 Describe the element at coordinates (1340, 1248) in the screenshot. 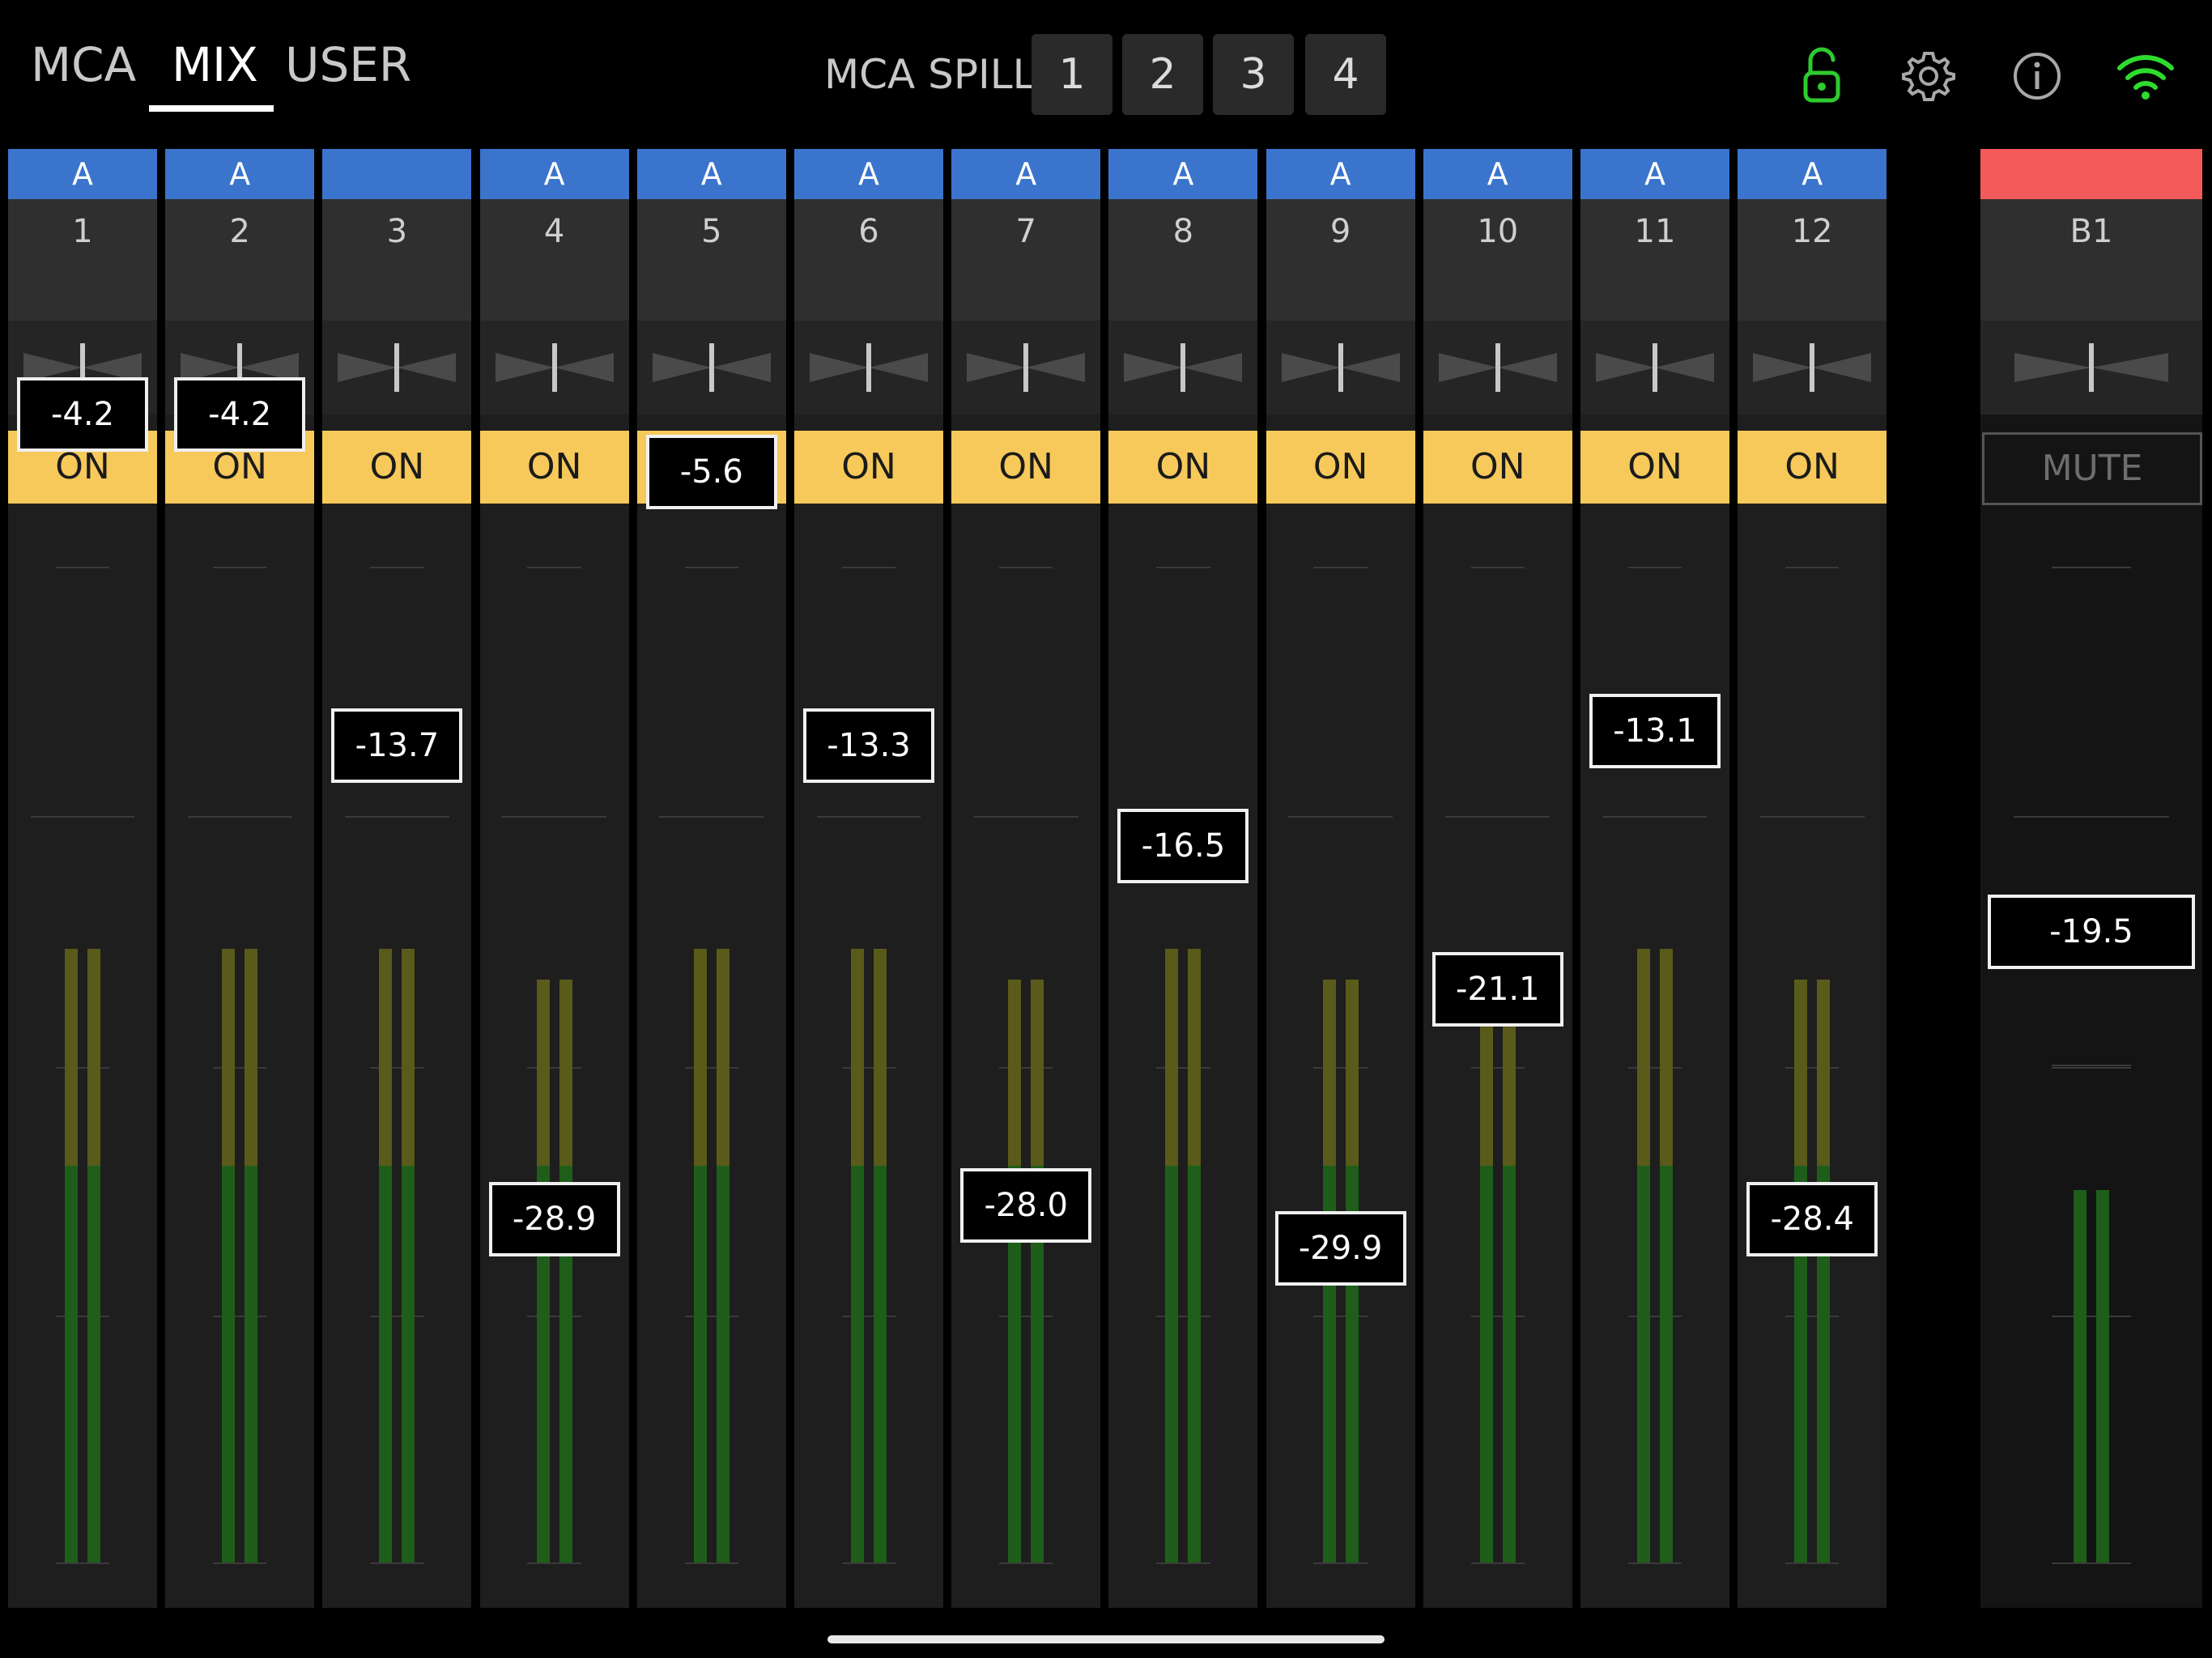

I see `fader-value-handle: -29.9` at that location.